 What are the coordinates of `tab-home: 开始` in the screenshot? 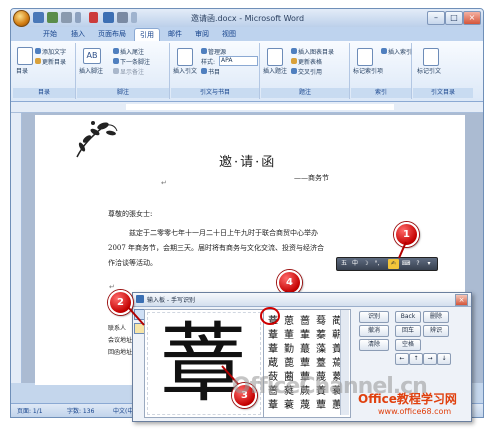 It's located at (50, 34).